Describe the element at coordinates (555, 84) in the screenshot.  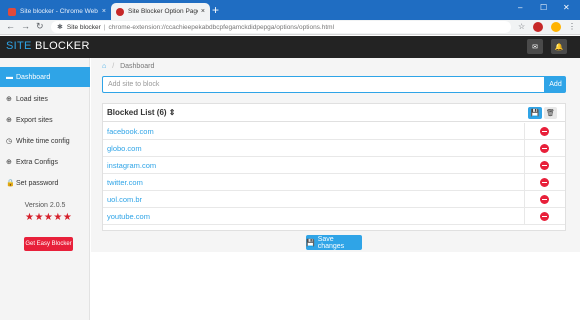
I see `add-button: Add` at that location.